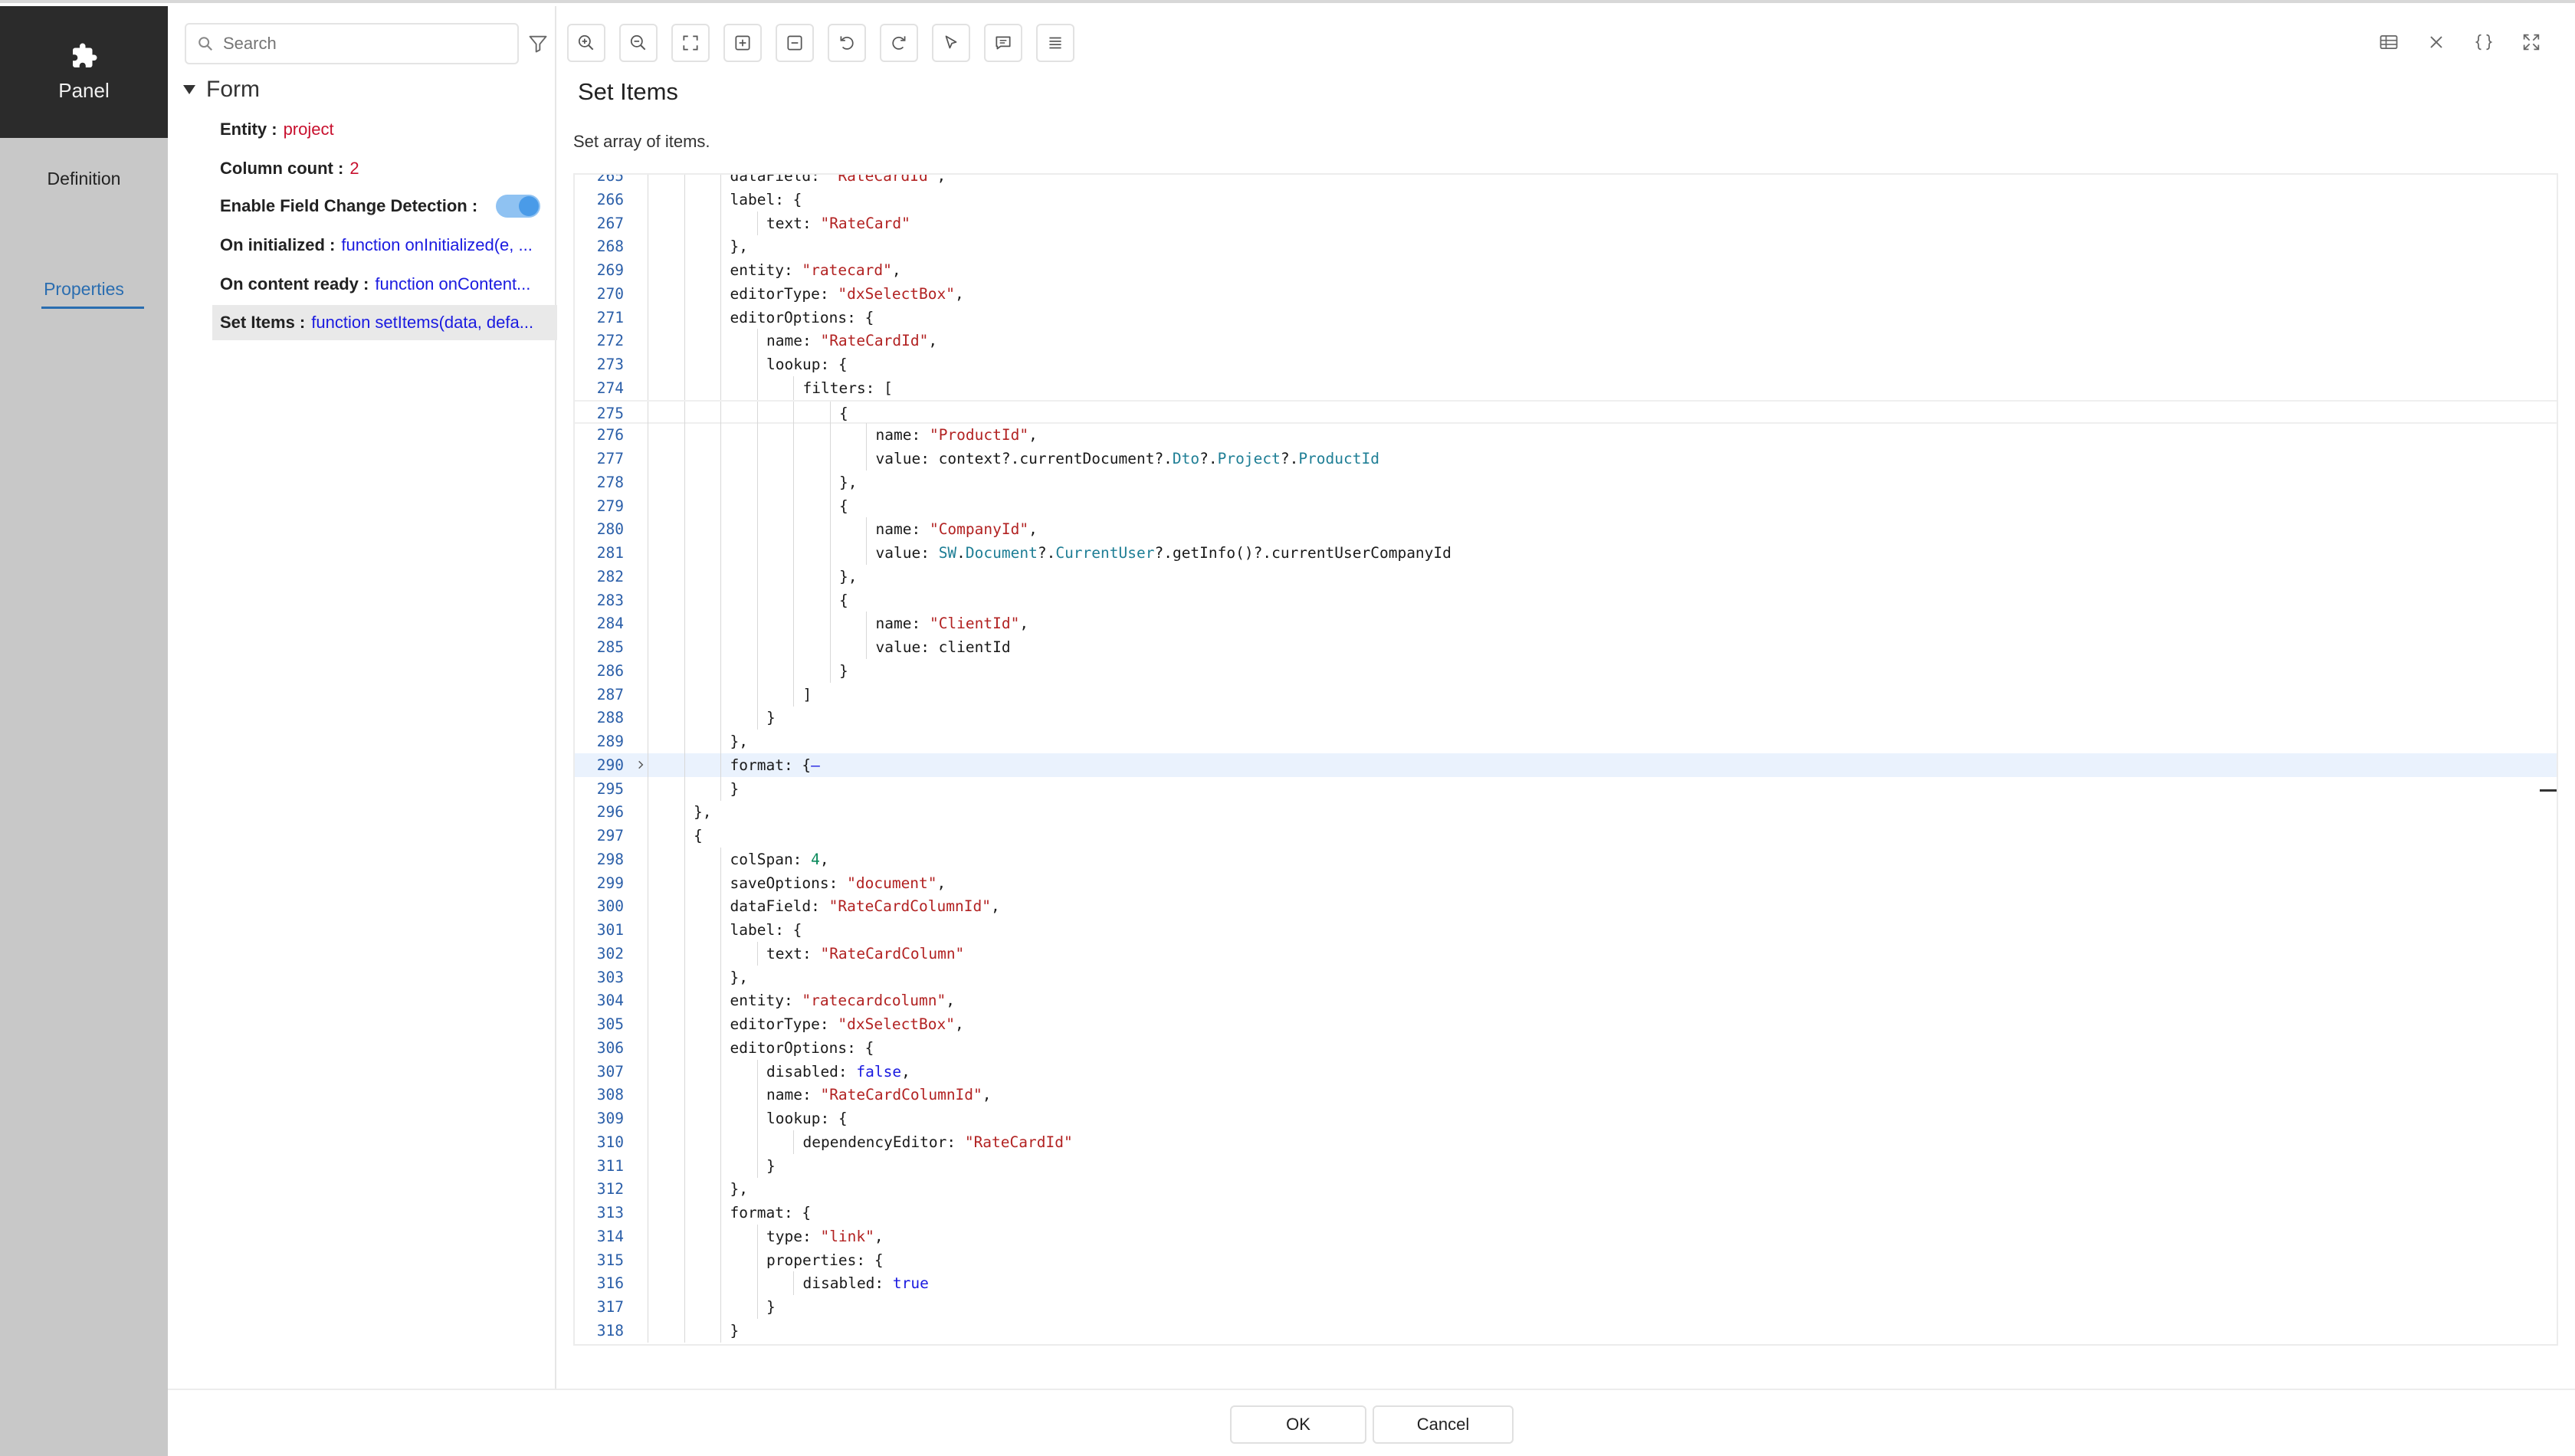 The height and width of the screenshot is (1456, 2575). What do you see at coordinates (1566, 1001) in the screenshot?
I see `code-line: 304 entity: "ratecardcolumn",` at bounding box center [1566, 1001].